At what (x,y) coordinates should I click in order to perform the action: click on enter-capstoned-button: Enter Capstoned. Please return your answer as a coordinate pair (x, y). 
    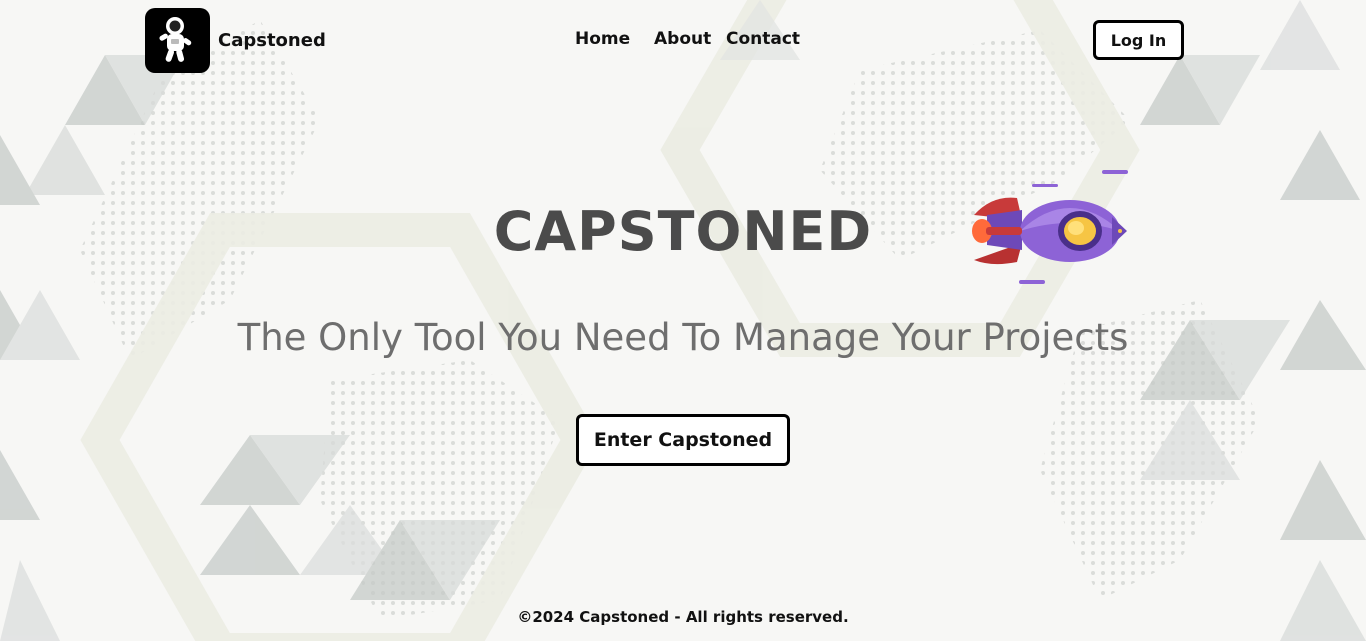
    Looking at the image, I should click on (683, 440).